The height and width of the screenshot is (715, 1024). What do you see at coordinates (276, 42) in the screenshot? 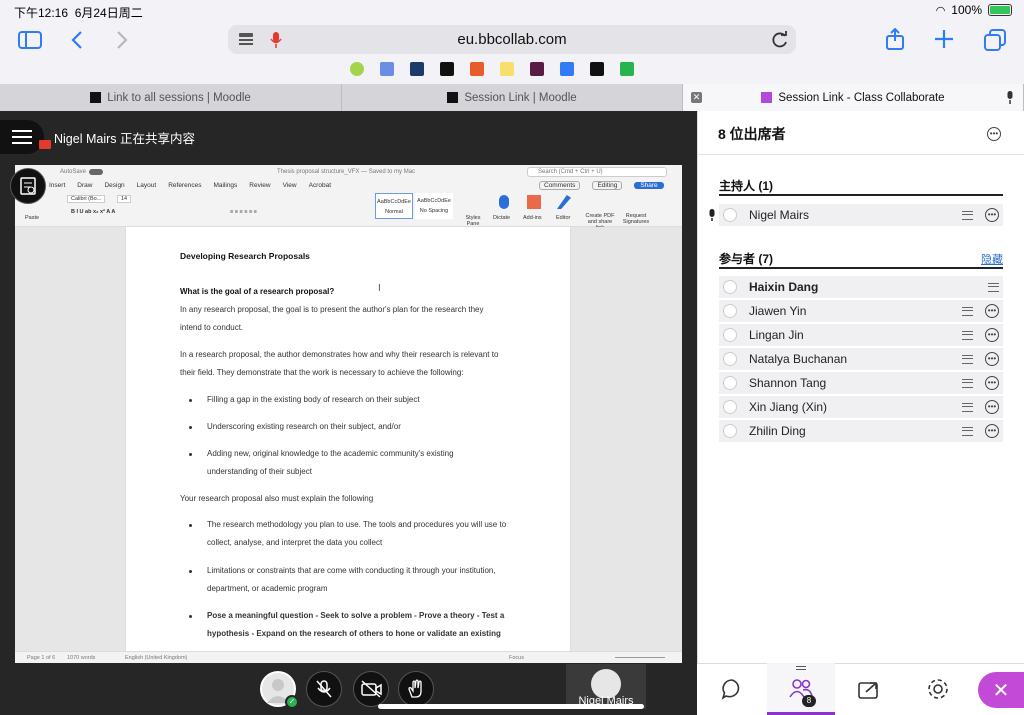
I see `mic-icon` at bounding box center [276, 42].